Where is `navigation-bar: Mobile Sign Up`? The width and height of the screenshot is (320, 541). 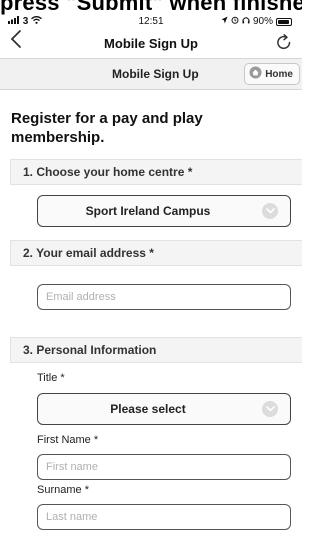
navigation-bar: Mobile Sign Up is located at coordinates (151, 44).